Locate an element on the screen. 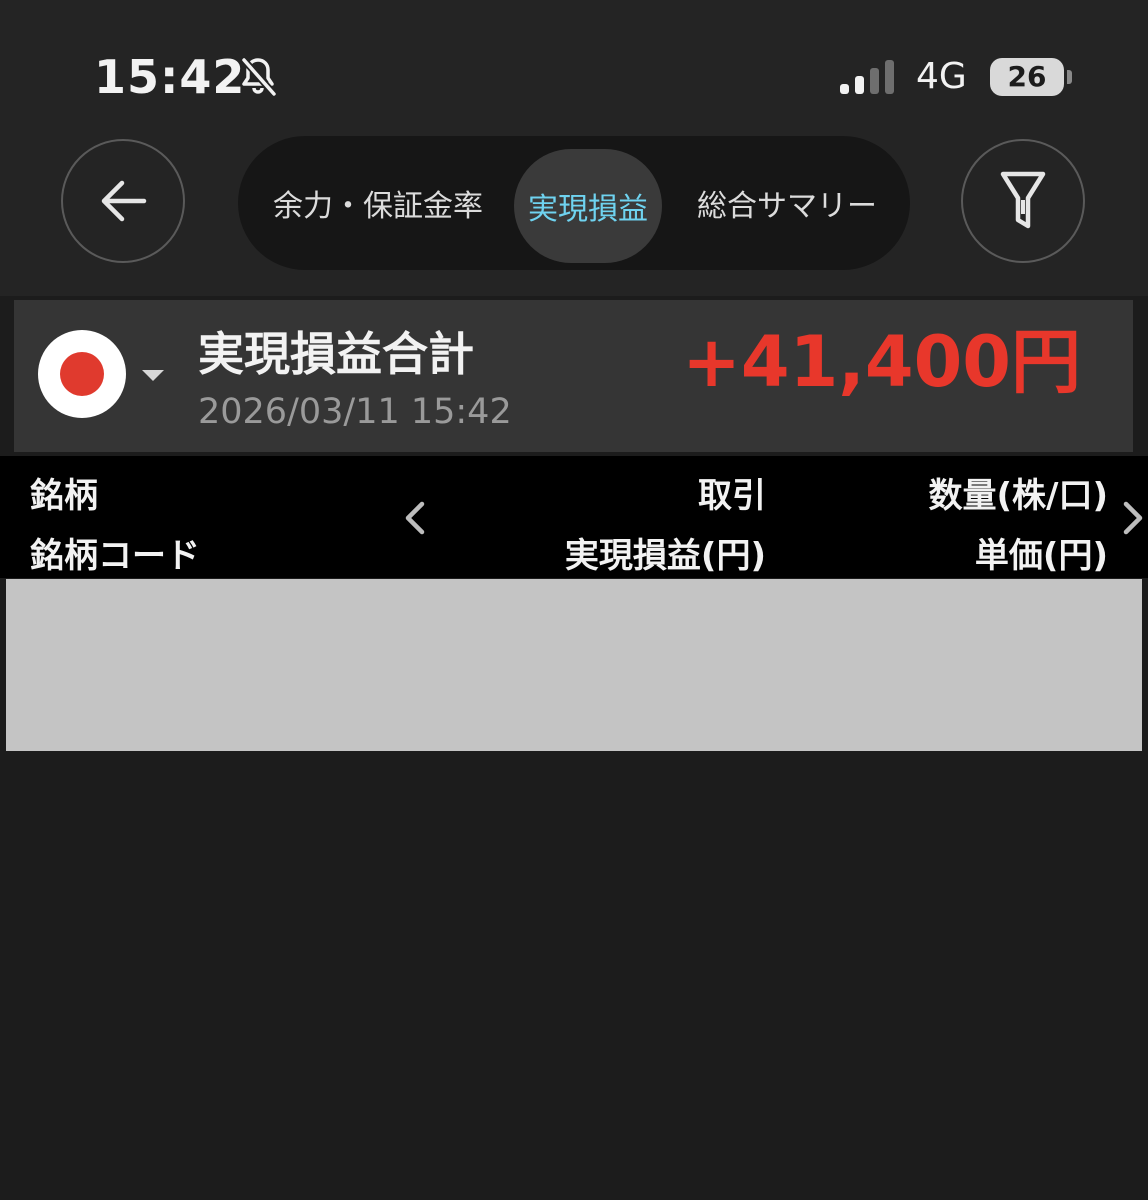 The height and width of the screenshot is (1200, 1148). status-time: 15:42 is located at coordinates (170, 77).